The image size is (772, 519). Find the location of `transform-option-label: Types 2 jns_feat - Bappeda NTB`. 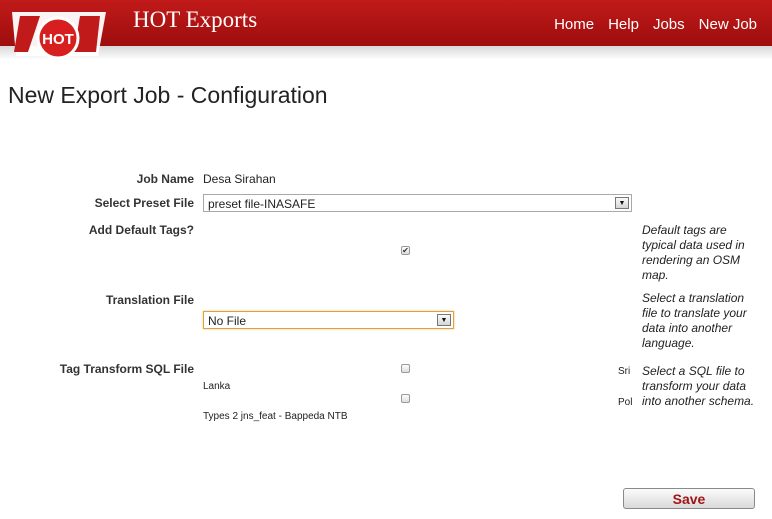

transform-option-label: Types 2 jns_feat - Bappeda NTB is located at coordinates (275, 416).